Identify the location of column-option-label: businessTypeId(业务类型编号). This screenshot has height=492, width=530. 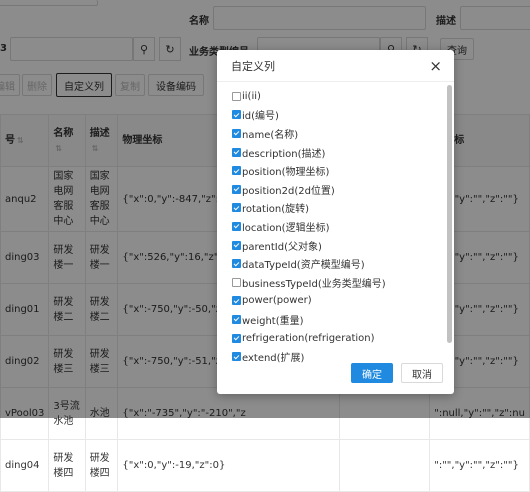
(314, 284).